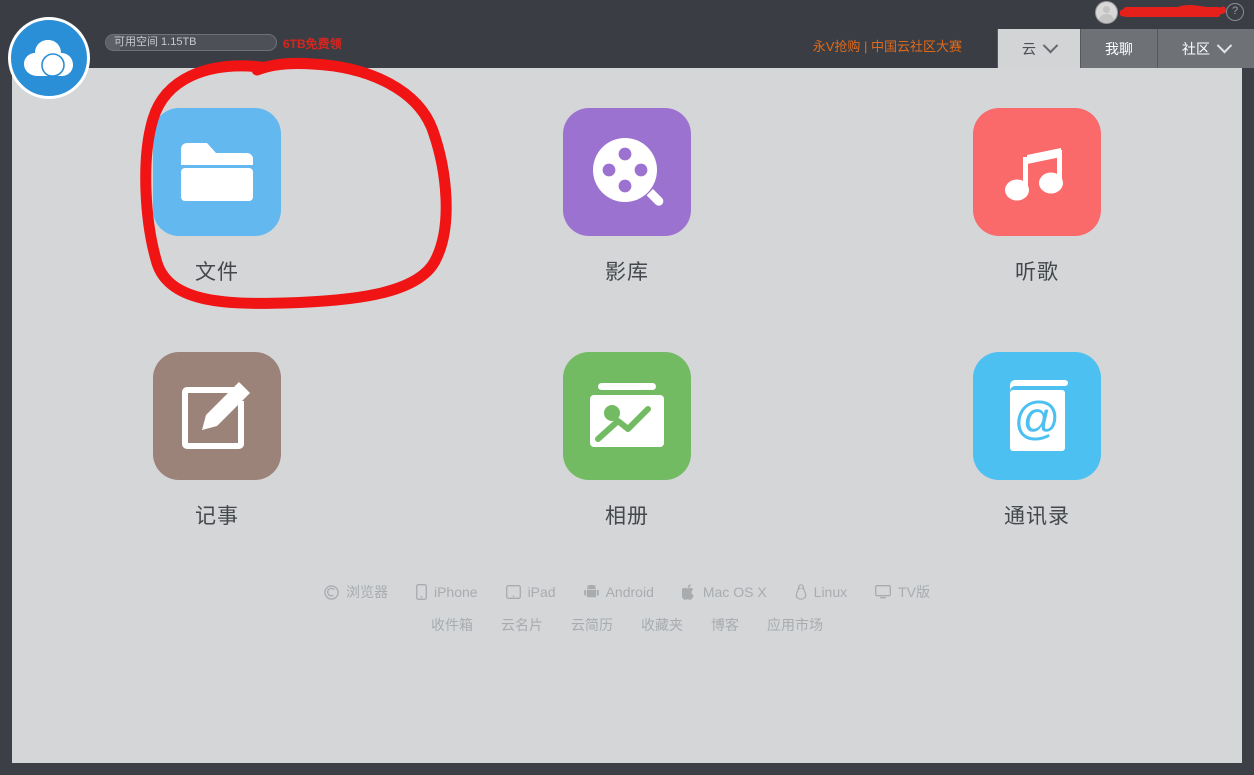 This screenshot has width=1254, height=775. I want to click on app-tile-photos: 相册, so click(627, 441).